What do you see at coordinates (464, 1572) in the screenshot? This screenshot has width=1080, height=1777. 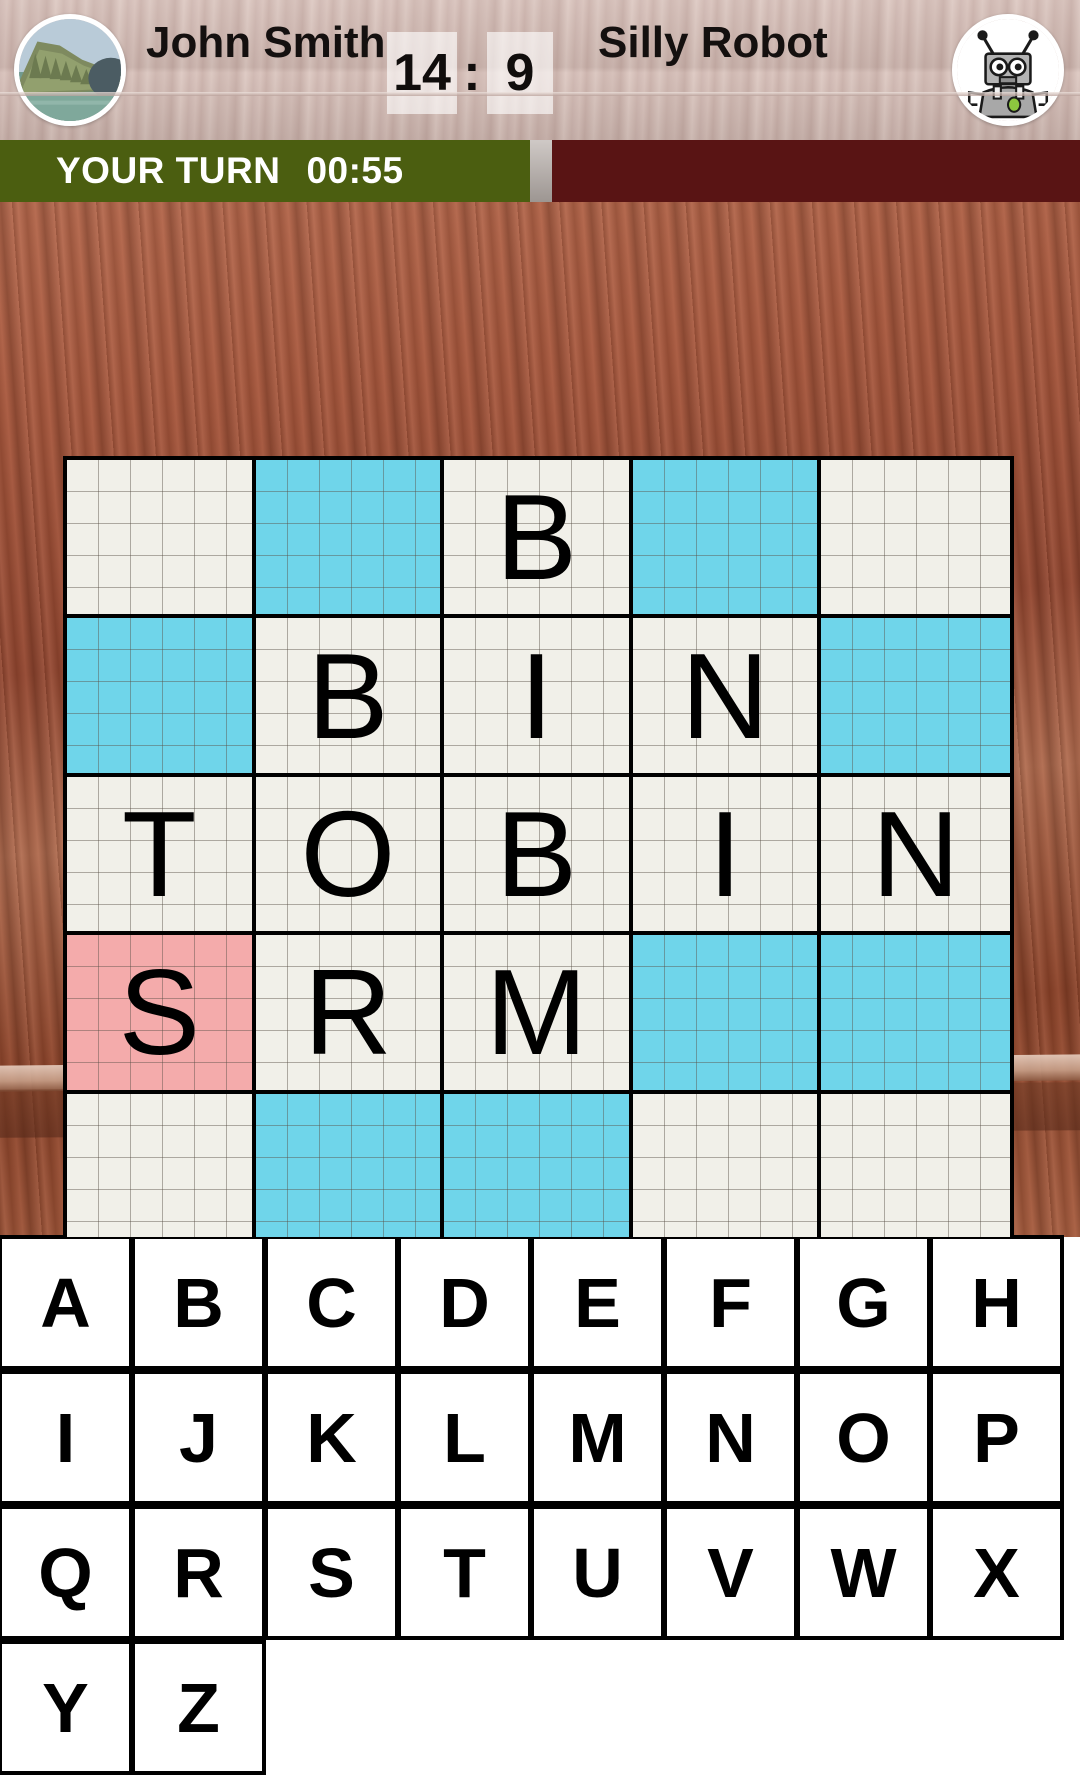 I see `key-t: T` at bounding box center [464, 1572].